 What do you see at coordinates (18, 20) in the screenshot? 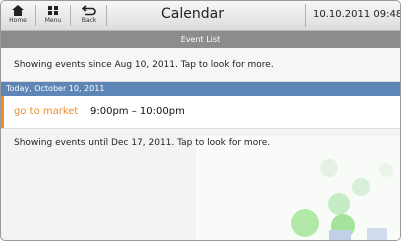
I see `home-label: Home` at bounding box center [18, 20].